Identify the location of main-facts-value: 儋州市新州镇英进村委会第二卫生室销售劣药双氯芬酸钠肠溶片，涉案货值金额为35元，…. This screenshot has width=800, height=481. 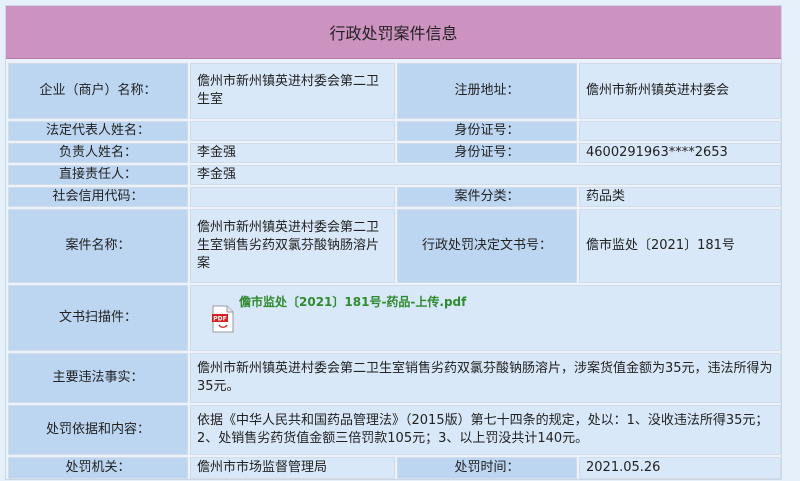
(485, 378).